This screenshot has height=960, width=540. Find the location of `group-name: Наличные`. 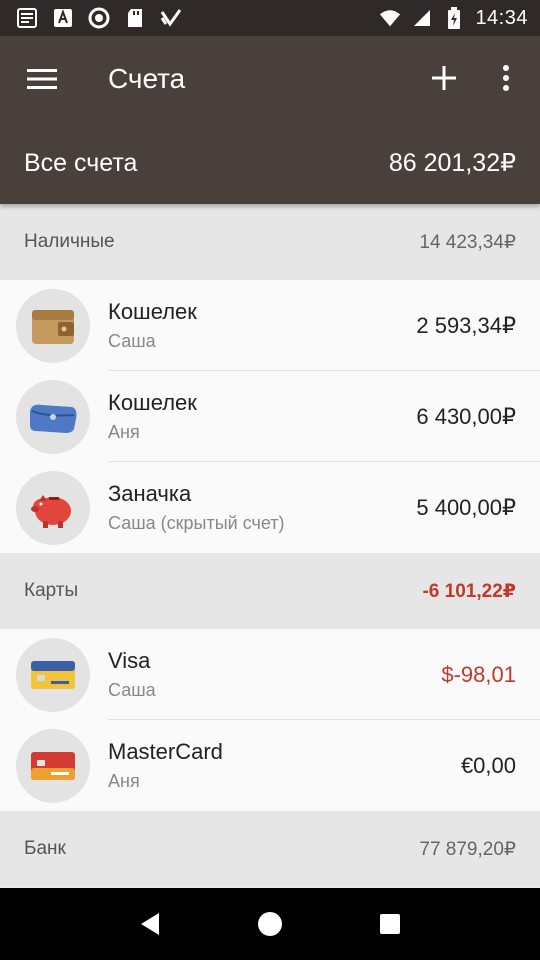

group-name: Наличные is located at coordinates (69, 241).